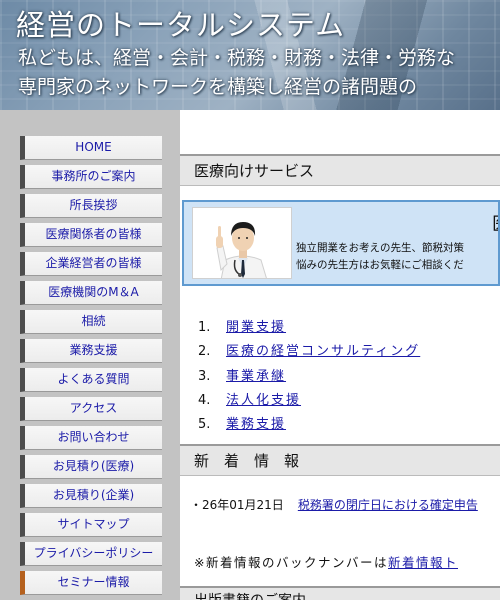  What do you see at coordinates (495, 223) in the screenshot?
I see `feature-heading: 医` at bounding box center [495, 223].